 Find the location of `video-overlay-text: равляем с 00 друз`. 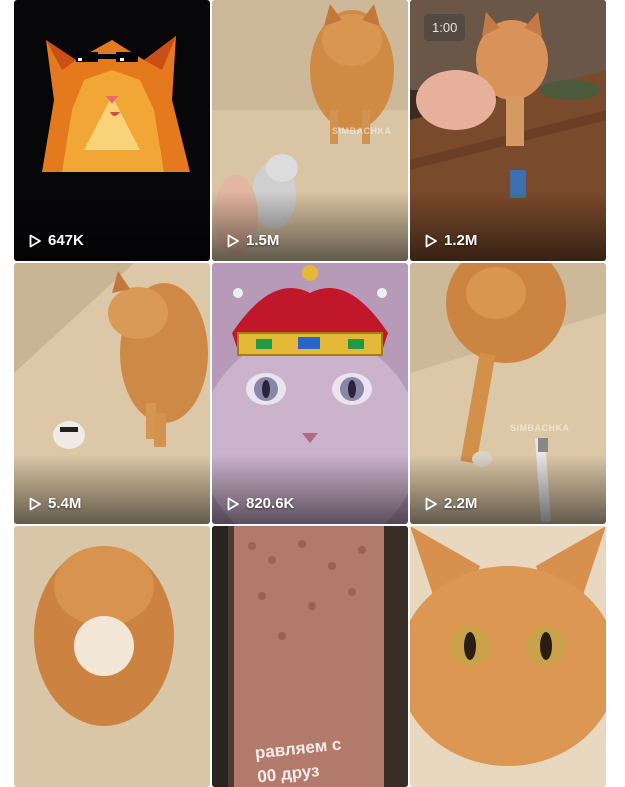

video-overlay-text: равляем с 00 друз is located at coordinates (299, 760).